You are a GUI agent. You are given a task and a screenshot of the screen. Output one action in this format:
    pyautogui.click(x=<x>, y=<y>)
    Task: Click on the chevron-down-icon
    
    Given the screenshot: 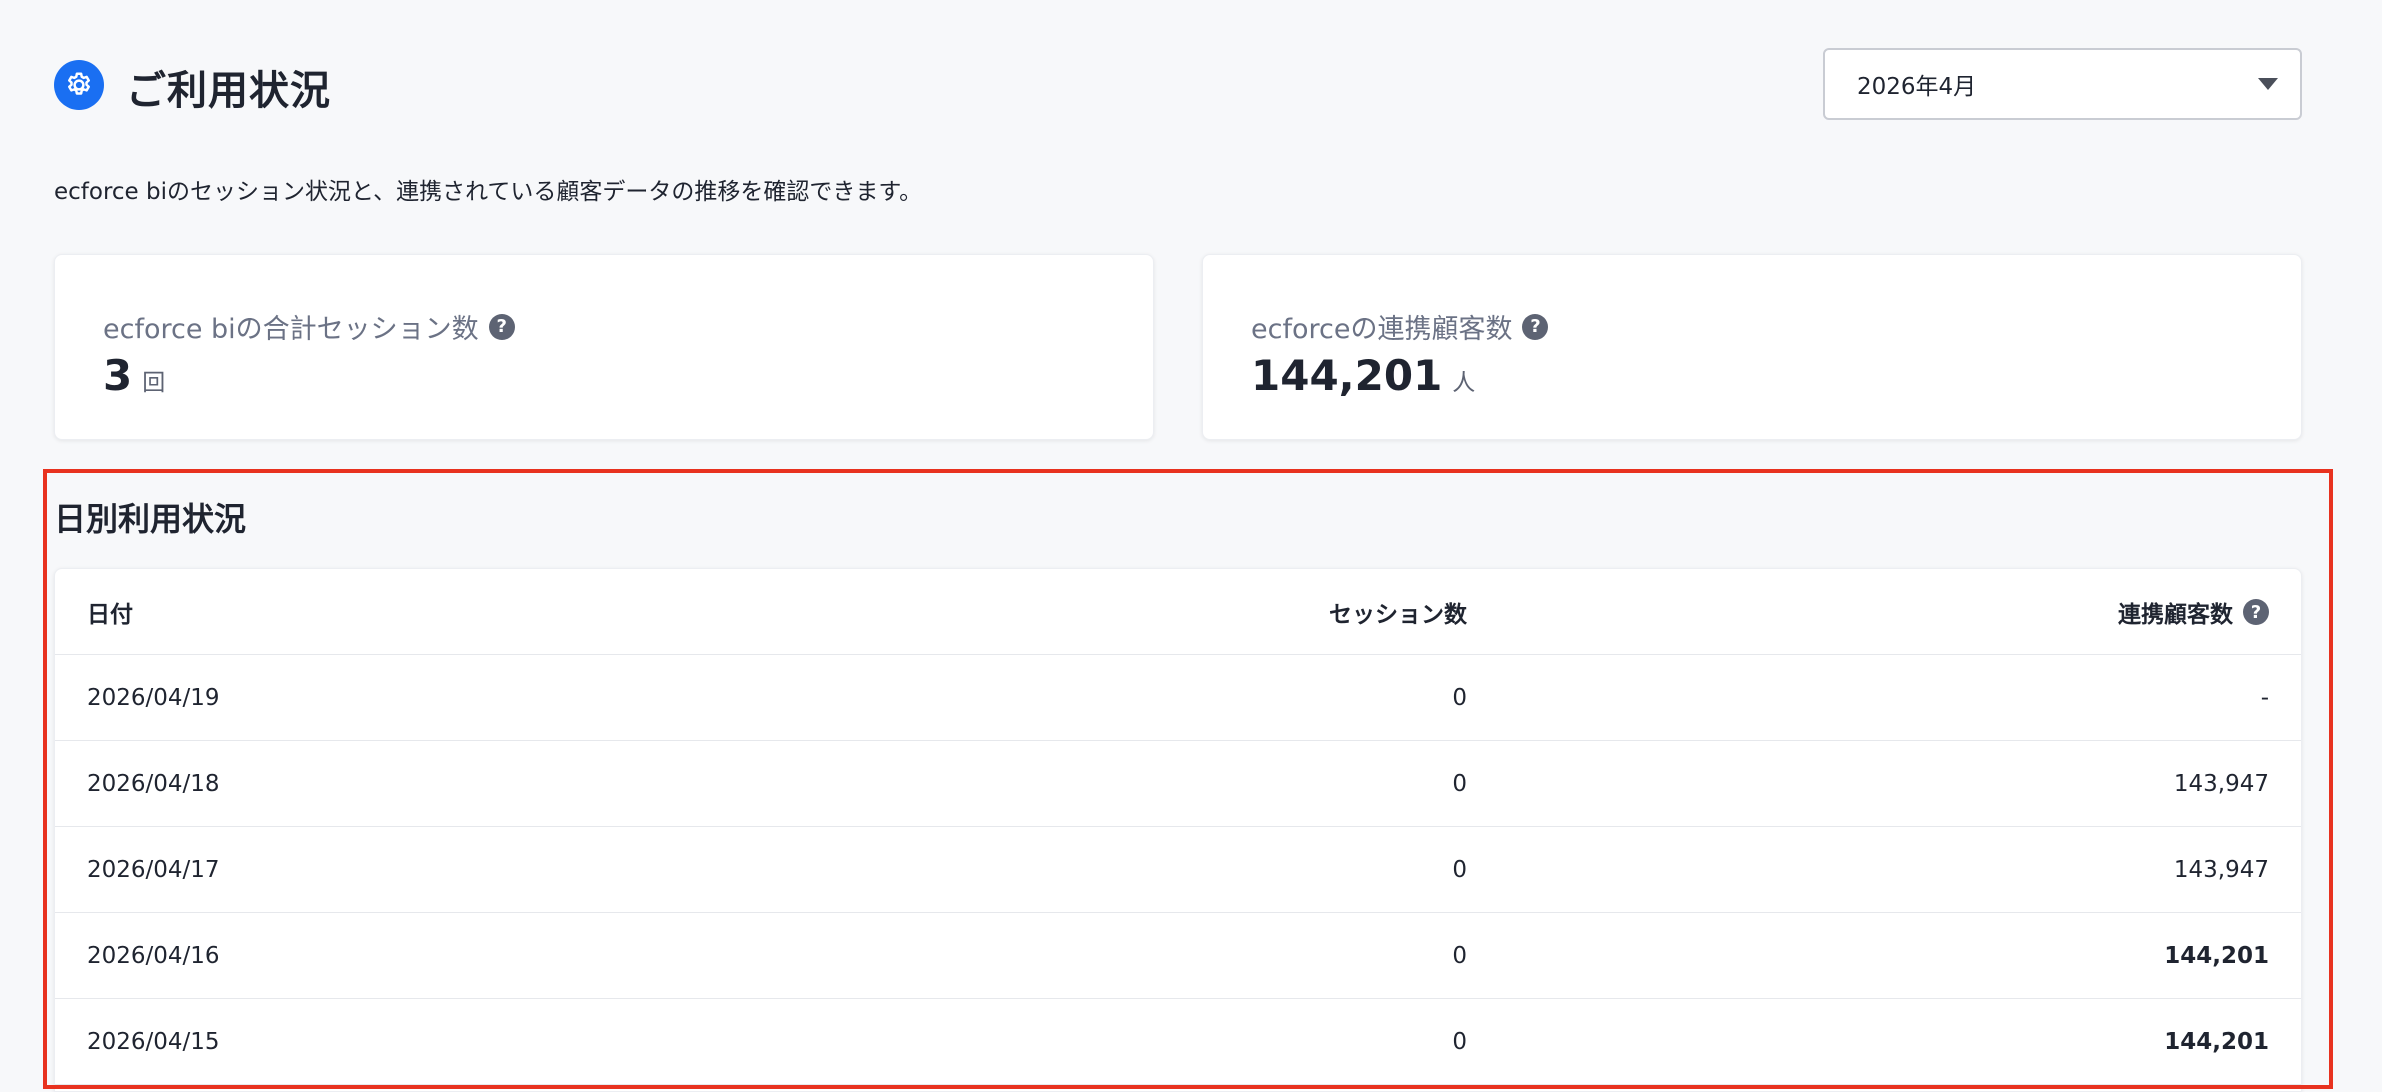 What is the action you would take?
    pyautogui.click(x=2268, y=84)
    